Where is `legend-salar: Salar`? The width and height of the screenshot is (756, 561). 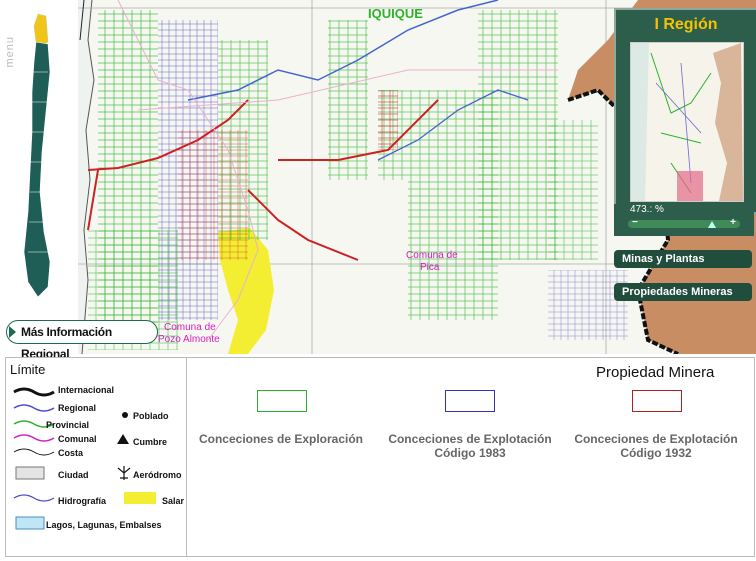
legend-salar: Salar is located at coordinates (173, 501).